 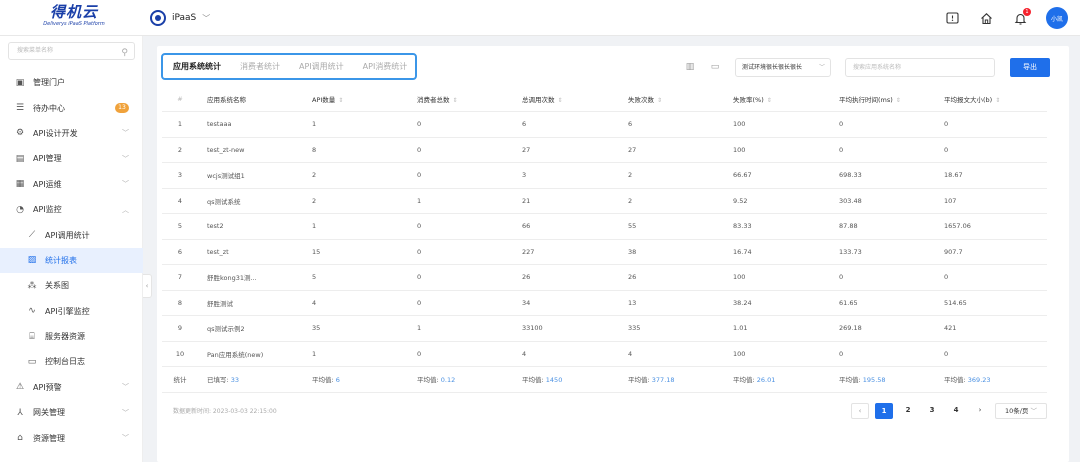 I want to click on sidebar-item-api-dev: ⚙ API设计开发 ﹀, so click(x=71, y=133).